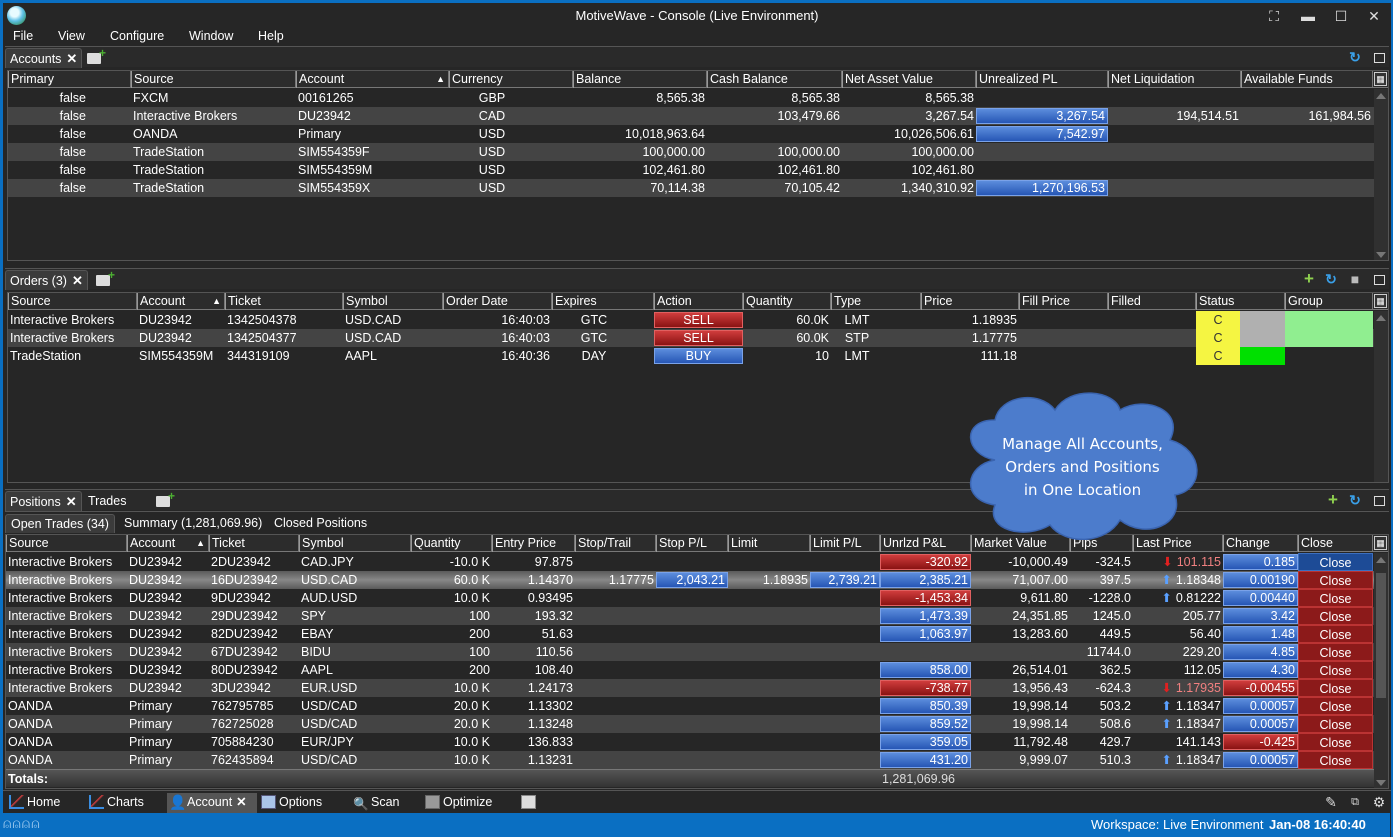 This screenshot has width=1393, height=837. What do you see at coordinates (46, 280) in the screenshot?
I see `tab-orders: Orders (3) ✕` at bounding box center [46, 280].